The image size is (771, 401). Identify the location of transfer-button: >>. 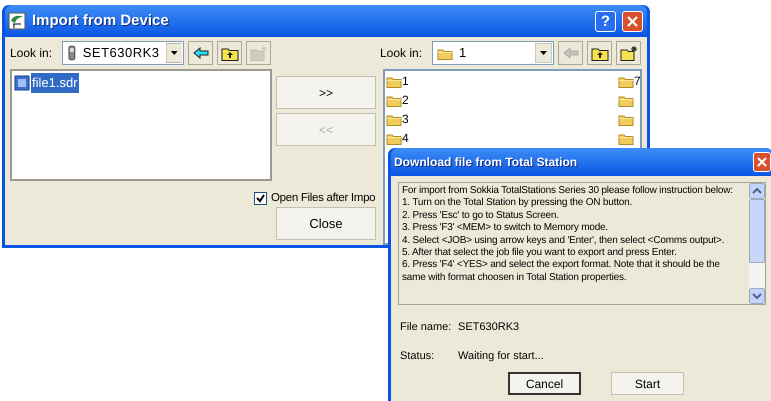
(326, 92).